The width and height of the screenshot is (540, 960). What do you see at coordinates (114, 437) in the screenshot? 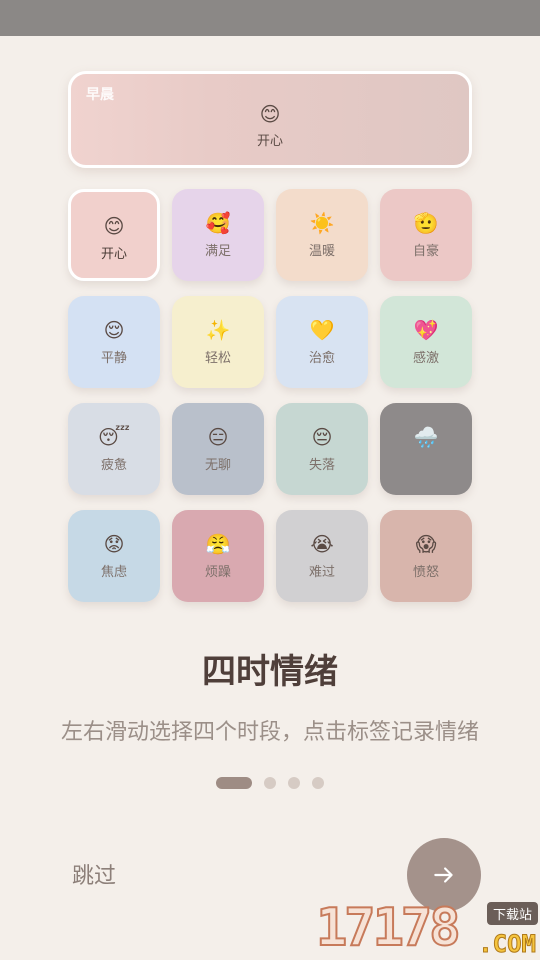
I see `mood-emoji-icon: 😴` at bounding box center [114, 437].